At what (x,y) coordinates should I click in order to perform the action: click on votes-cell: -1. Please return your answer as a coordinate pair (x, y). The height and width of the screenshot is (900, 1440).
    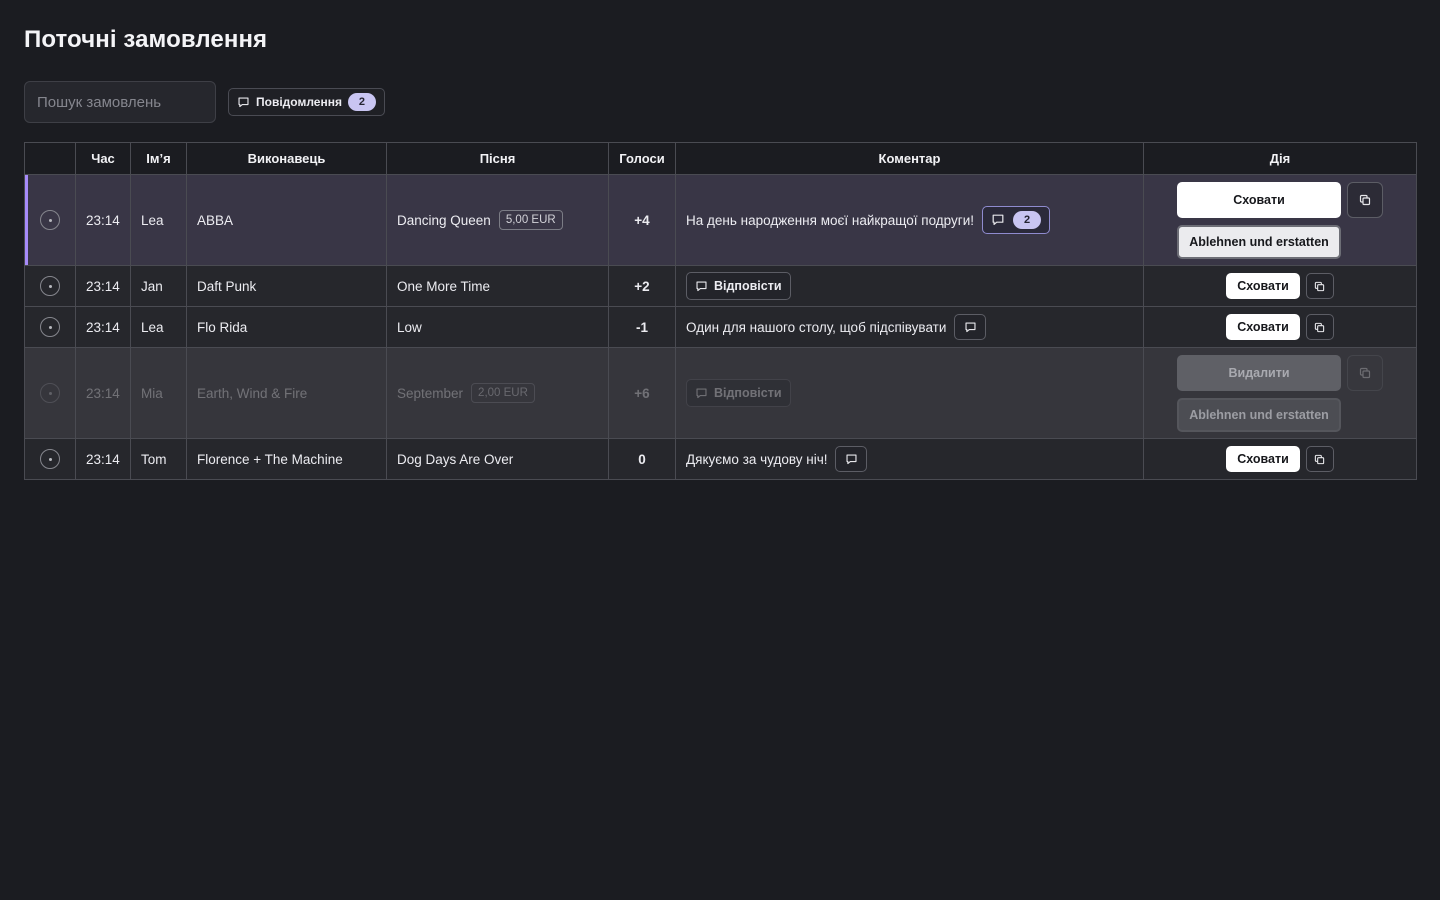
    Looking at the image, I should click on (642, 327).